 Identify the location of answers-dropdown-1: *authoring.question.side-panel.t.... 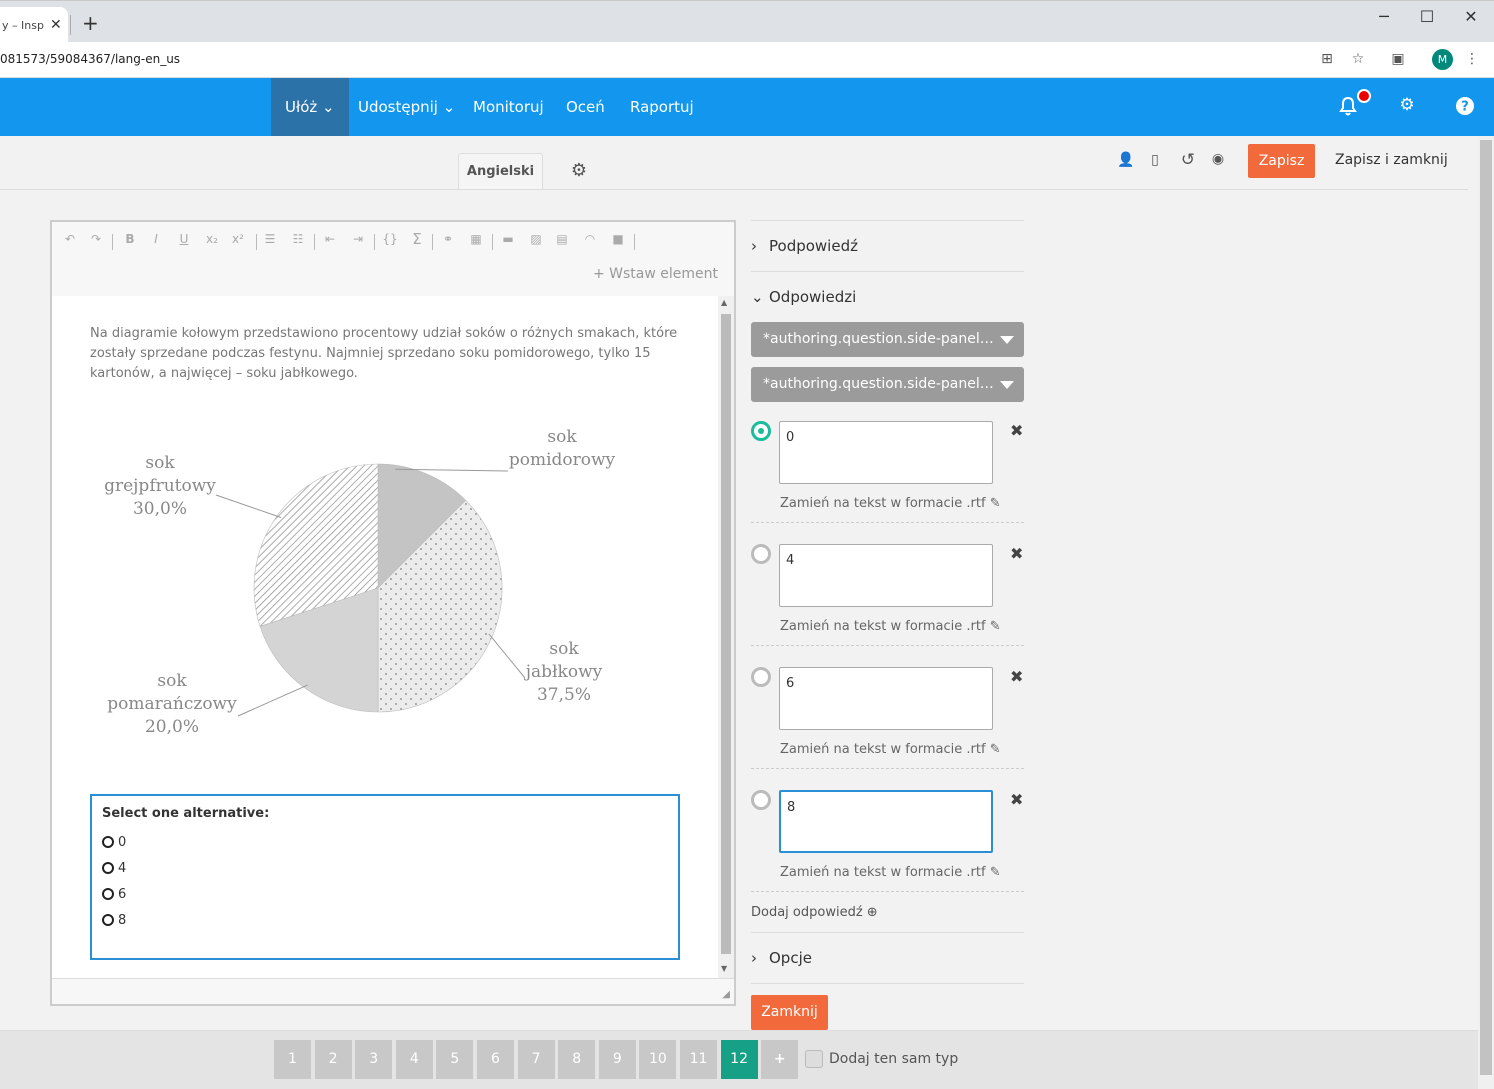
(887, 339).